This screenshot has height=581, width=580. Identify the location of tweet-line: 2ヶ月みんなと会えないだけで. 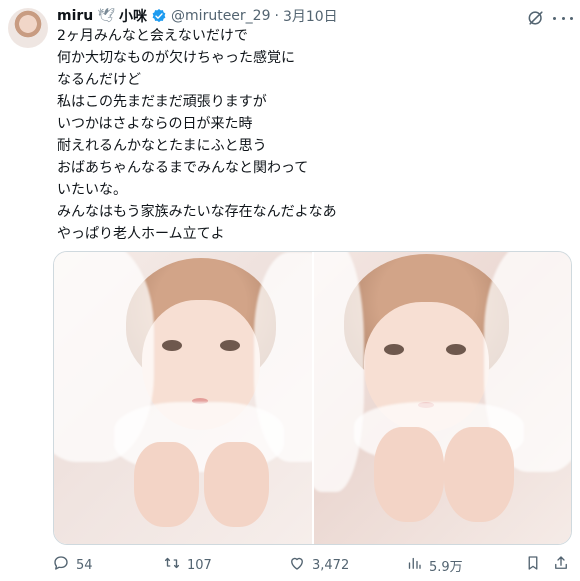
(152, 36).